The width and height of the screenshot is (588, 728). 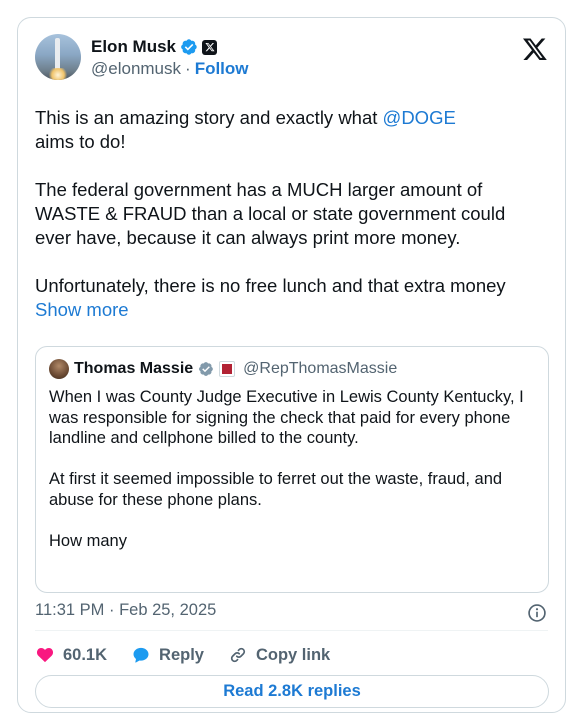 I want to click on tweet-timestamp: 11:31 PM · Feb 25, 2025, so click(x=125, y=610).